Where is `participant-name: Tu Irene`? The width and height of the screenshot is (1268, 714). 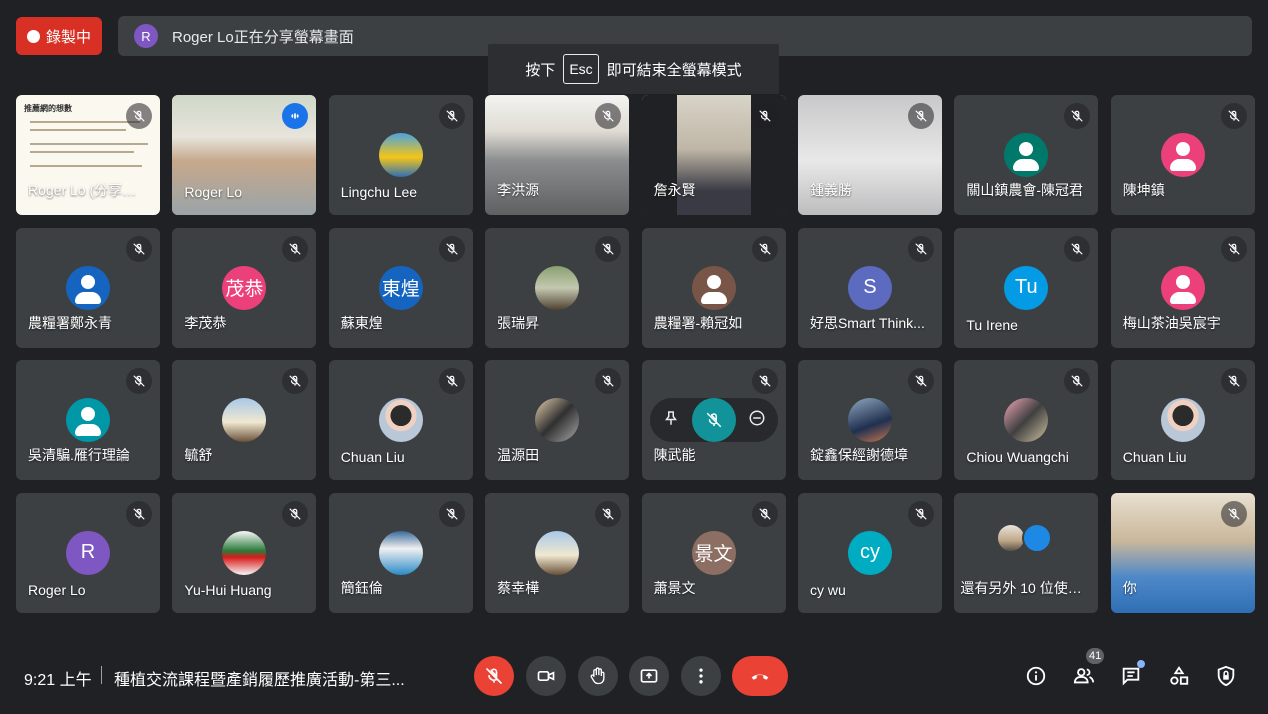
participant-name: Tu Irene is located at coordinates (992, 324).